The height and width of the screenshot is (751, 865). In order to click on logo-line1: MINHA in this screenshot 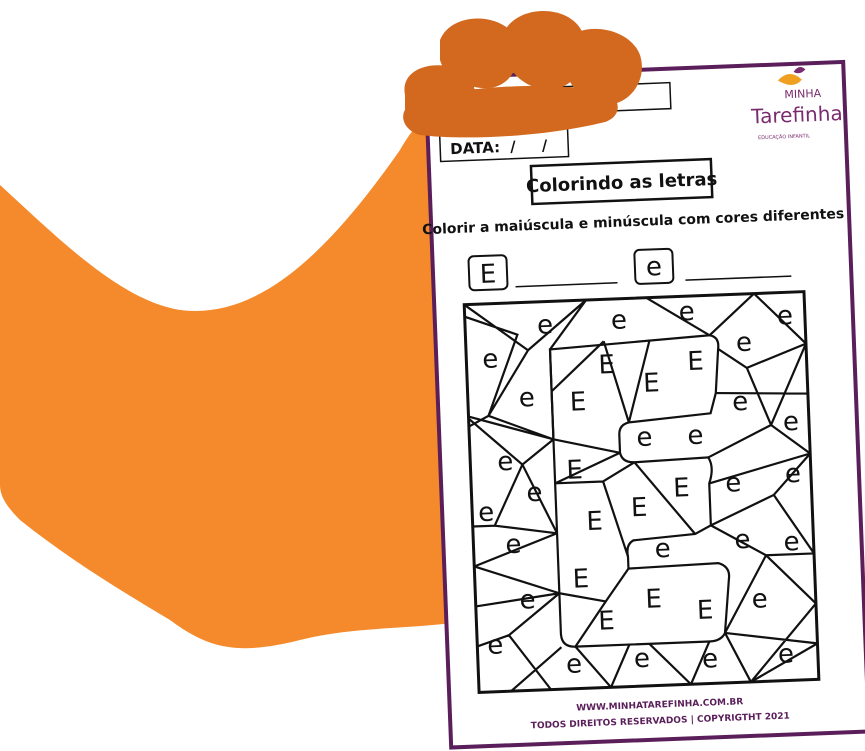, I will do `click(803, 94)`.